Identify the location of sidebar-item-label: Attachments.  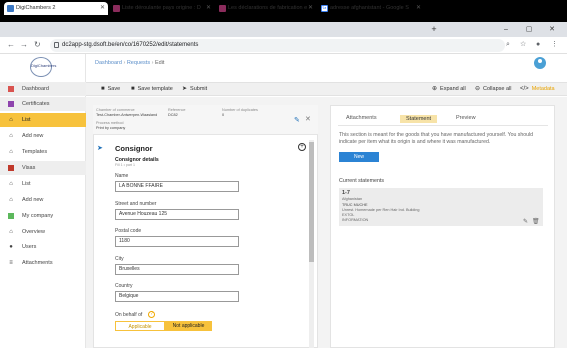
(37, 263).